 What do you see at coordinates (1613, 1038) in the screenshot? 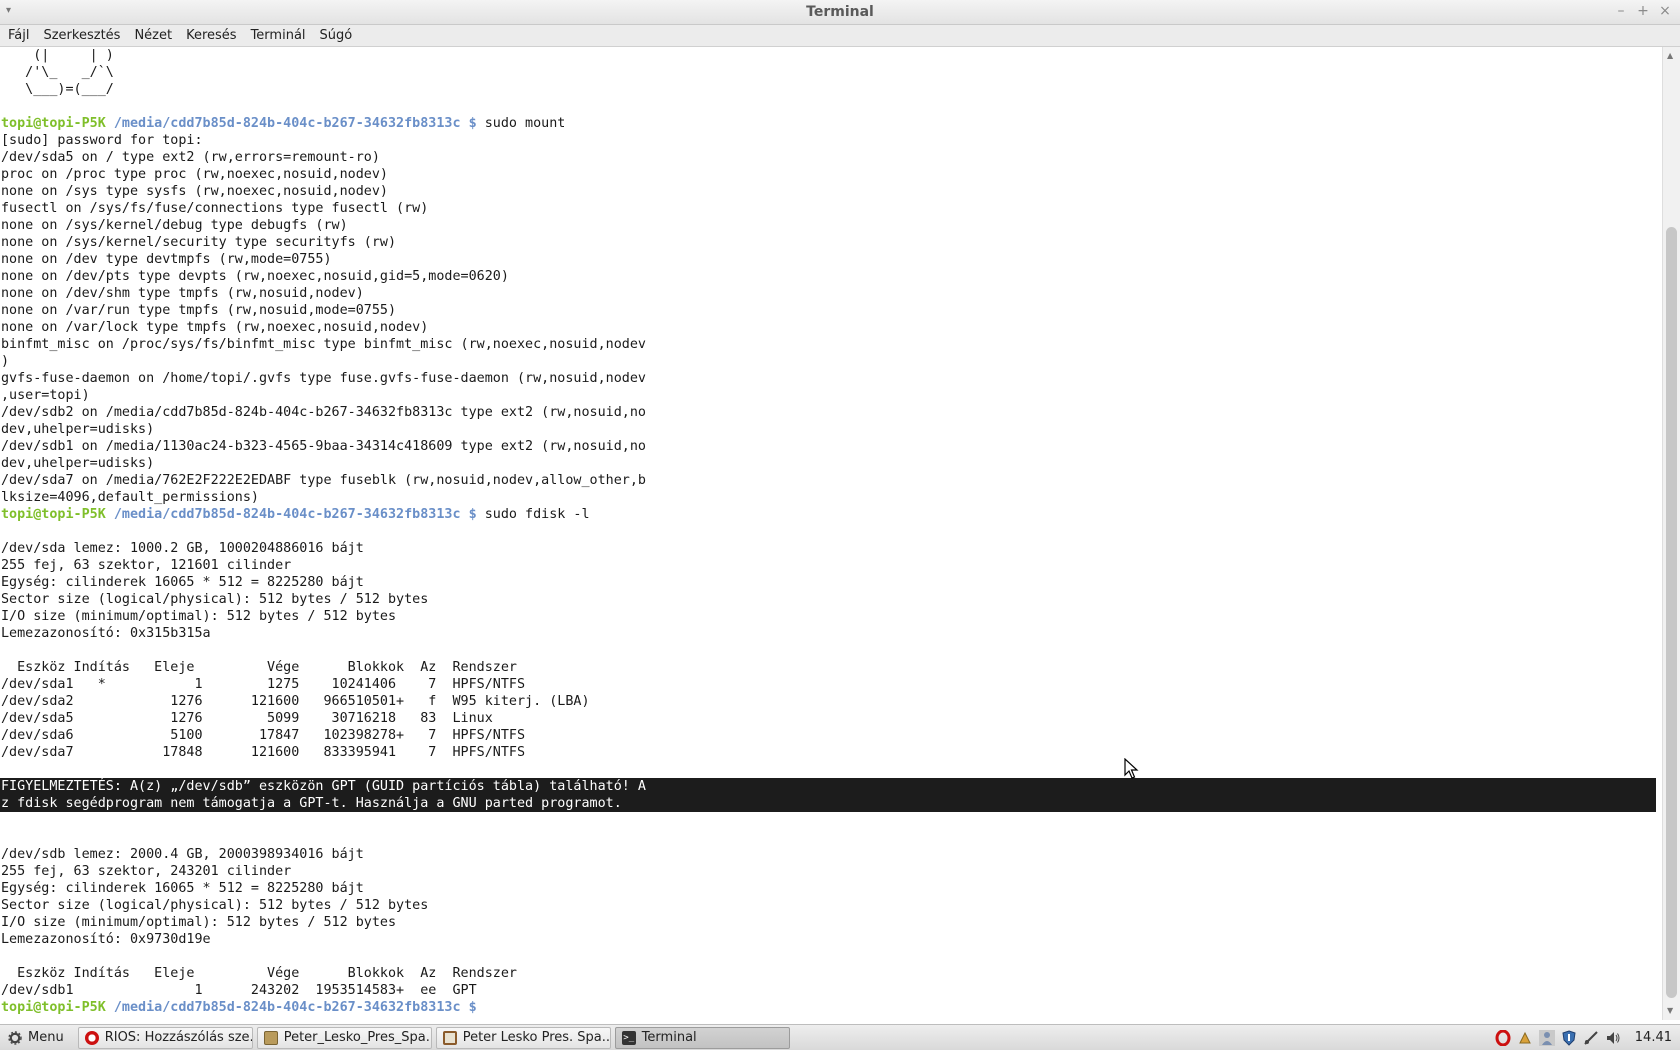
I see `volume-icon` at bounding box center [1613, 1038].